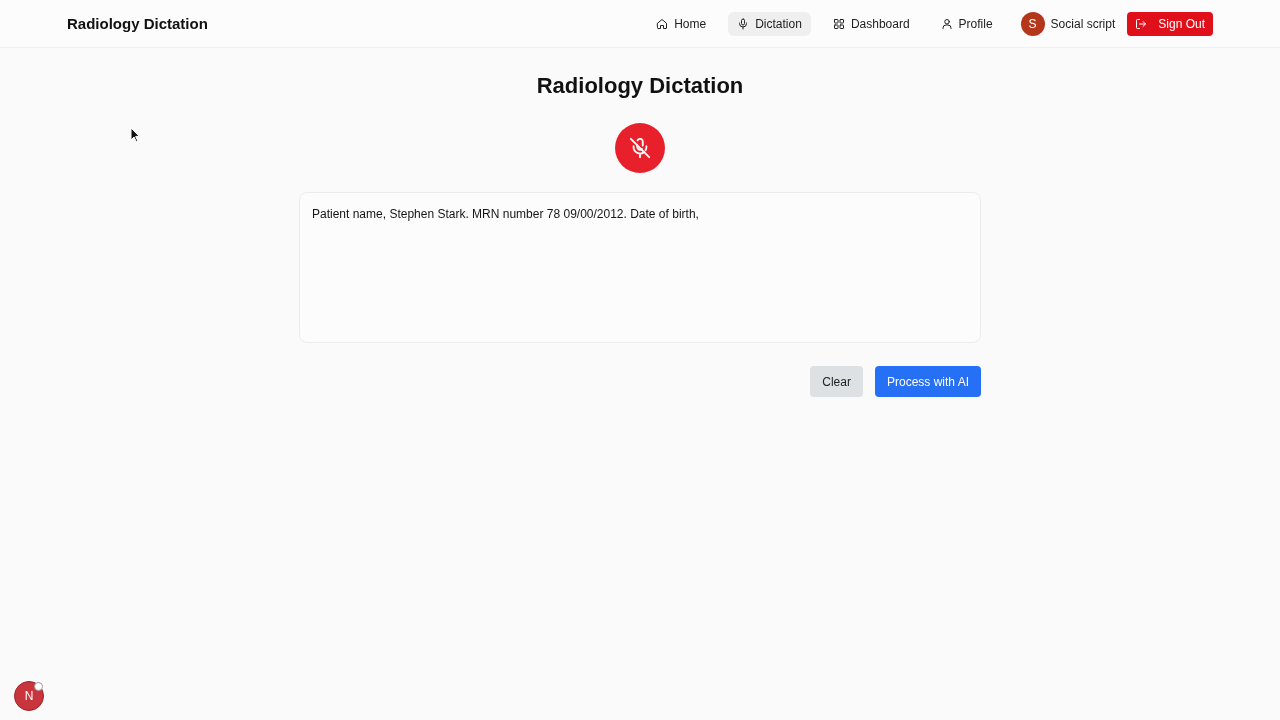 The width and height of the screenshot is (1280, 720). Describe the element at coordinates (871, 23) in the screenshot. I see `nav-link: Dashboard` at that location.